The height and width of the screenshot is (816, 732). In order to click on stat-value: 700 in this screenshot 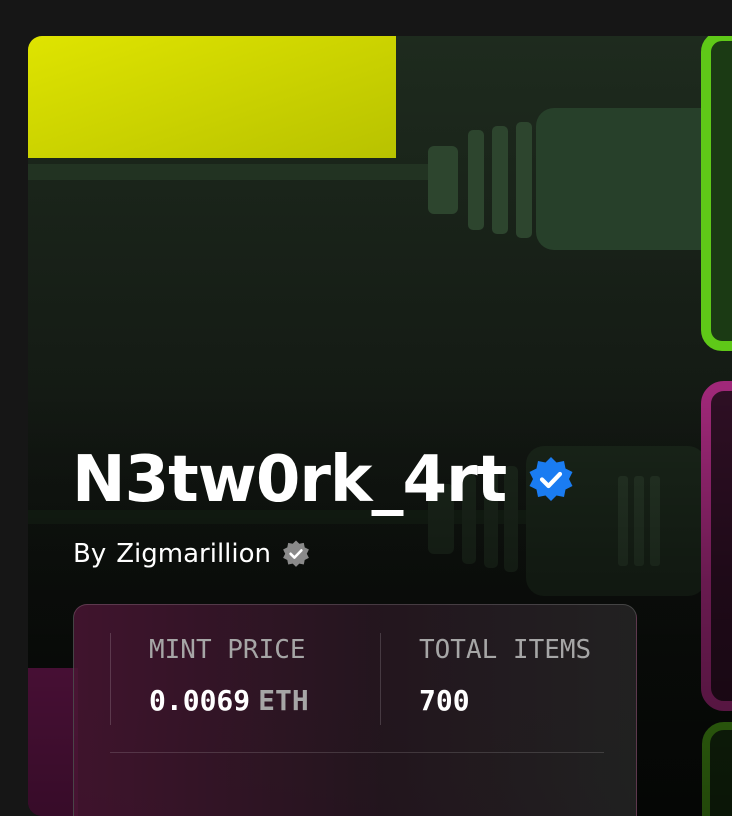, I will do `click(444, 700)`.